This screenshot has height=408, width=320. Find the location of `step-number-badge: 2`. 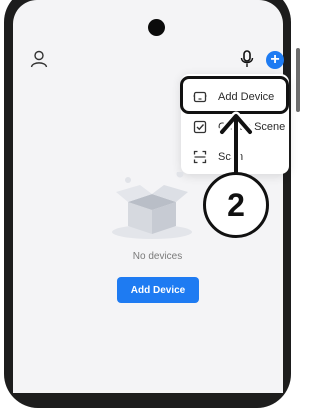

step-number-badge: 2 is located at coordinates (236, 205).